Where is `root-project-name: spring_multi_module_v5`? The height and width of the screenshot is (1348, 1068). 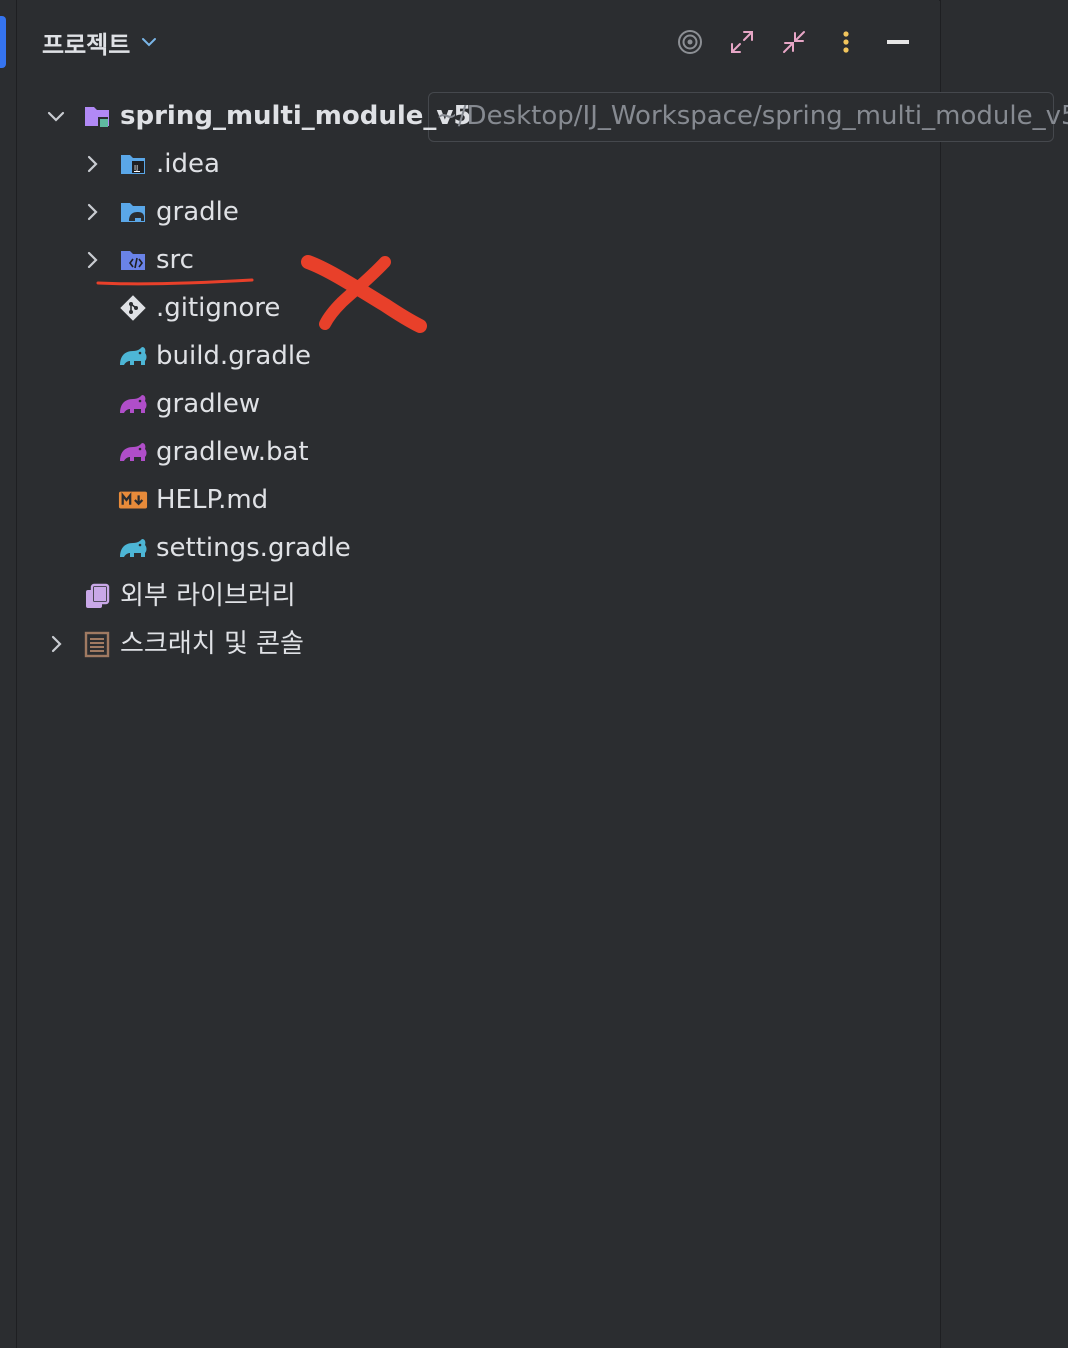
root-project-name: spring_multi_module_v5 is located at coordinates (296, 116).